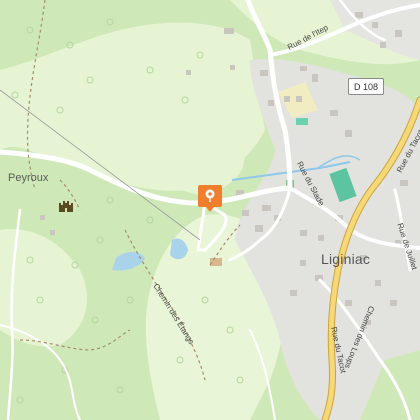 Image resolution: width=420 pixels, height=420 pixels. Describe the element at coordinates (210, 198) in the screenshot. I see `map-marker-icon` at that location.